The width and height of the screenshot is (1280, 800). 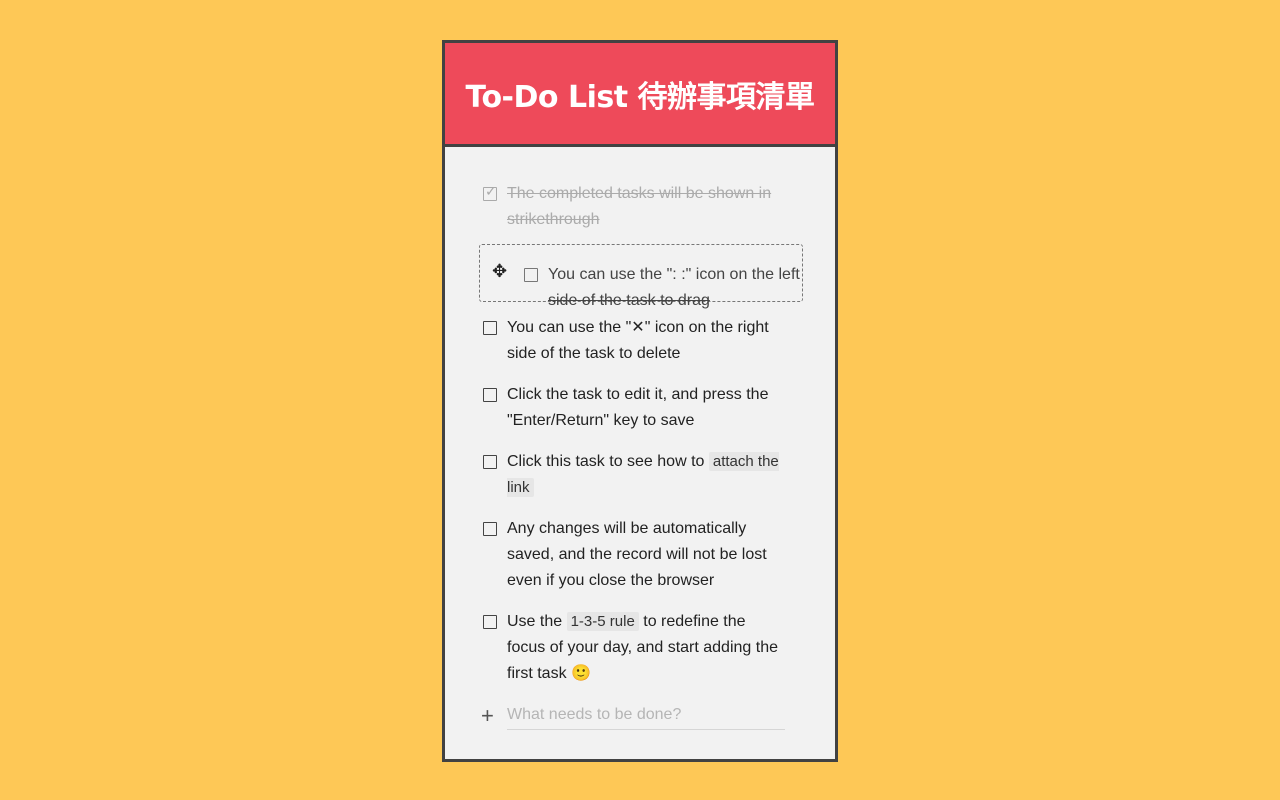 I want to click on task-text-before: Use the, so click(x=535, y=621).